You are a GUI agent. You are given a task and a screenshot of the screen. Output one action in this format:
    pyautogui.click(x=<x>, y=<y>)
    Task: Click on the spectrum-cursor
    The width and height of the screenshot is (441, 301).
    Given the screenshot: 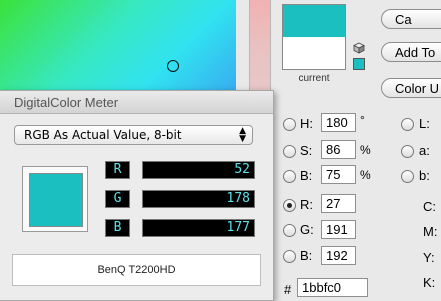 What is the action you would take?
    pyautogui.click(x=173, y=66)
    